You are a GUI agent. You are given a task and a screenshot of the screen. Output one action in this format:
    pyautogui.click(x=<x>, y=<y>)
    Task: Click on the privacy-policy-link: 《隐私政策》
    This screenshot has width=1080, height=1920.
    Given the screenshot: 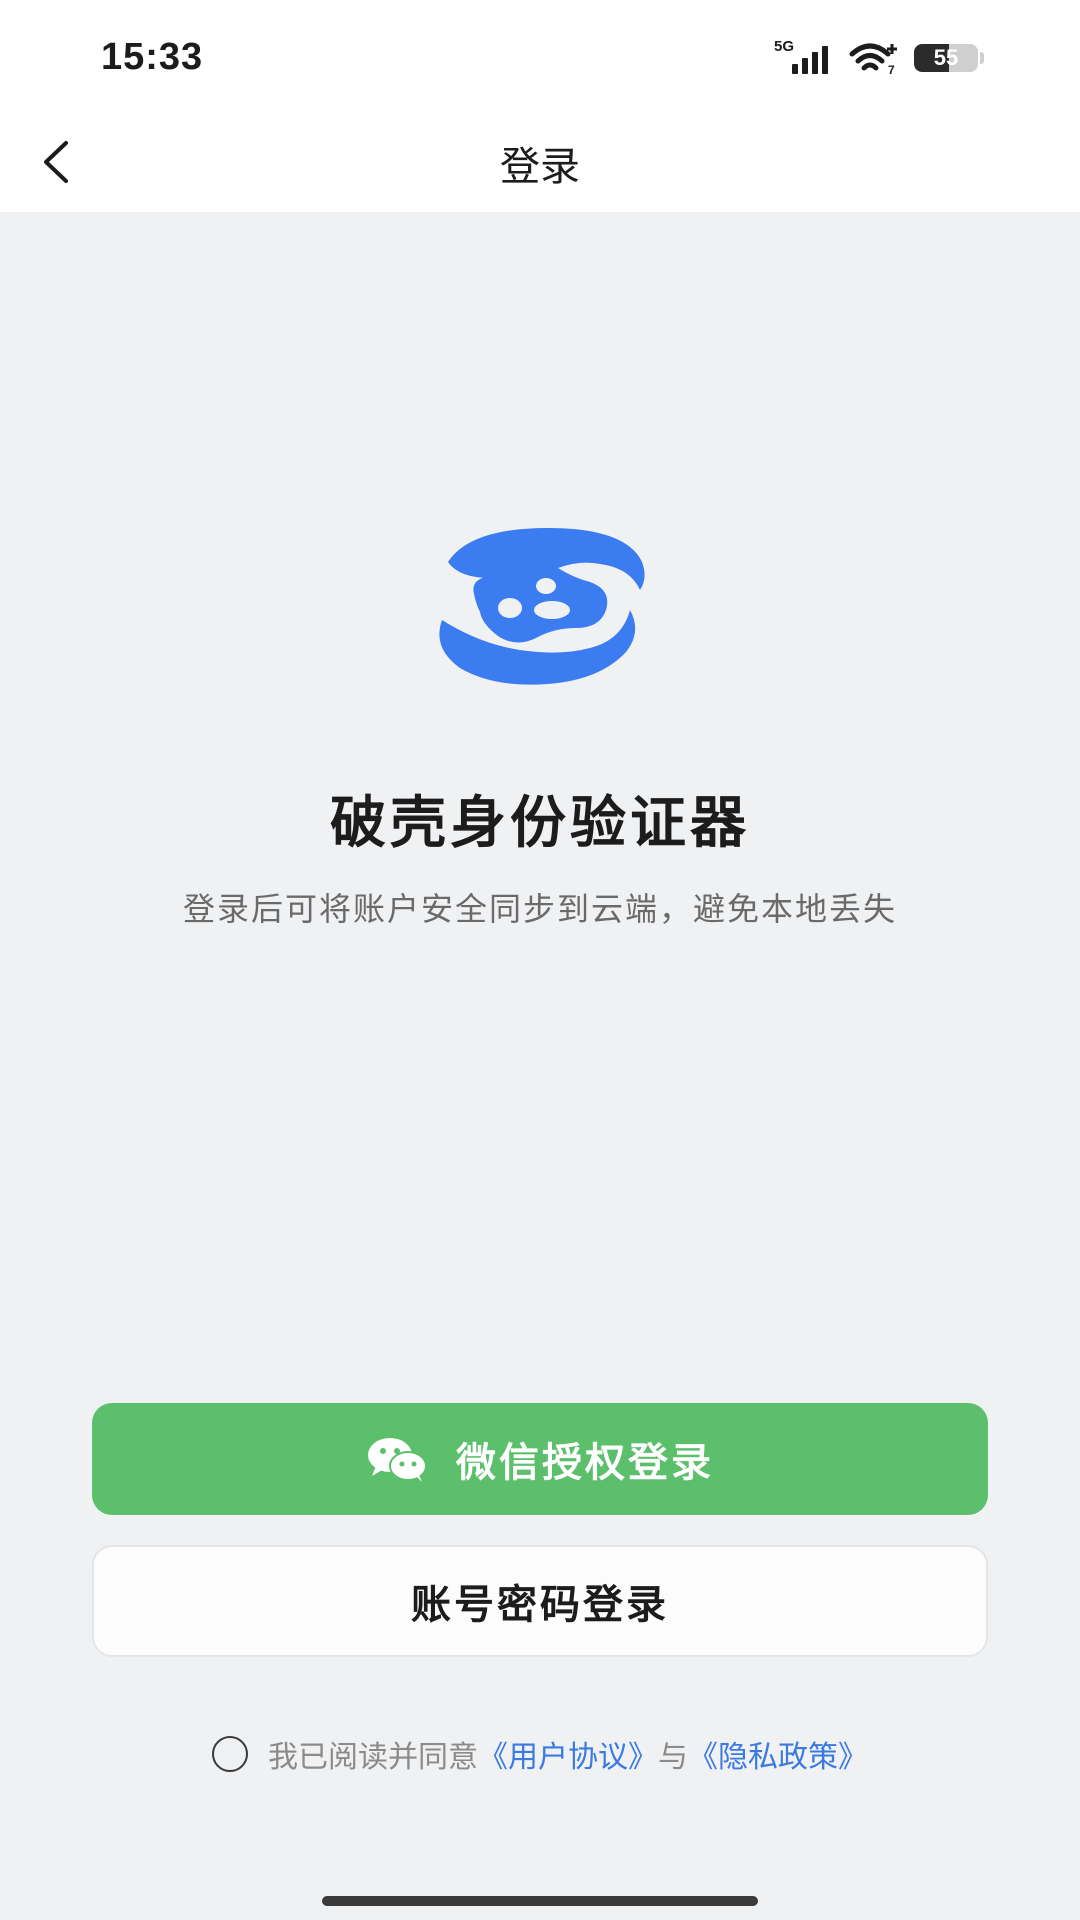 What is the action you would take?
    pyautogui.click(x=778, y=1754)
    